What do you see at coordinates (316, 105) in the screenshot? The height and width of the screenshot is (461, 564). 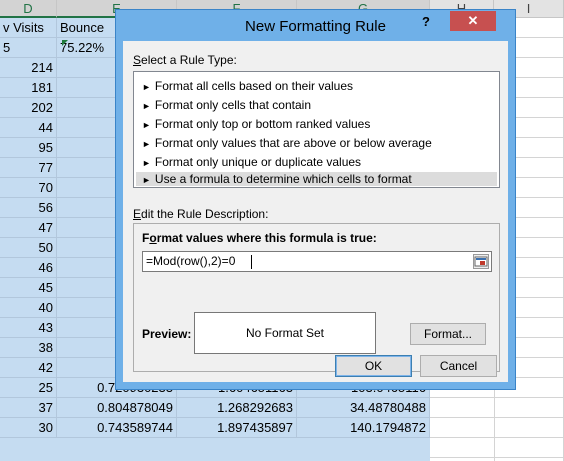 I see `rule-type-item: ► Format only cells that contain` at bounding box center [316, 105].